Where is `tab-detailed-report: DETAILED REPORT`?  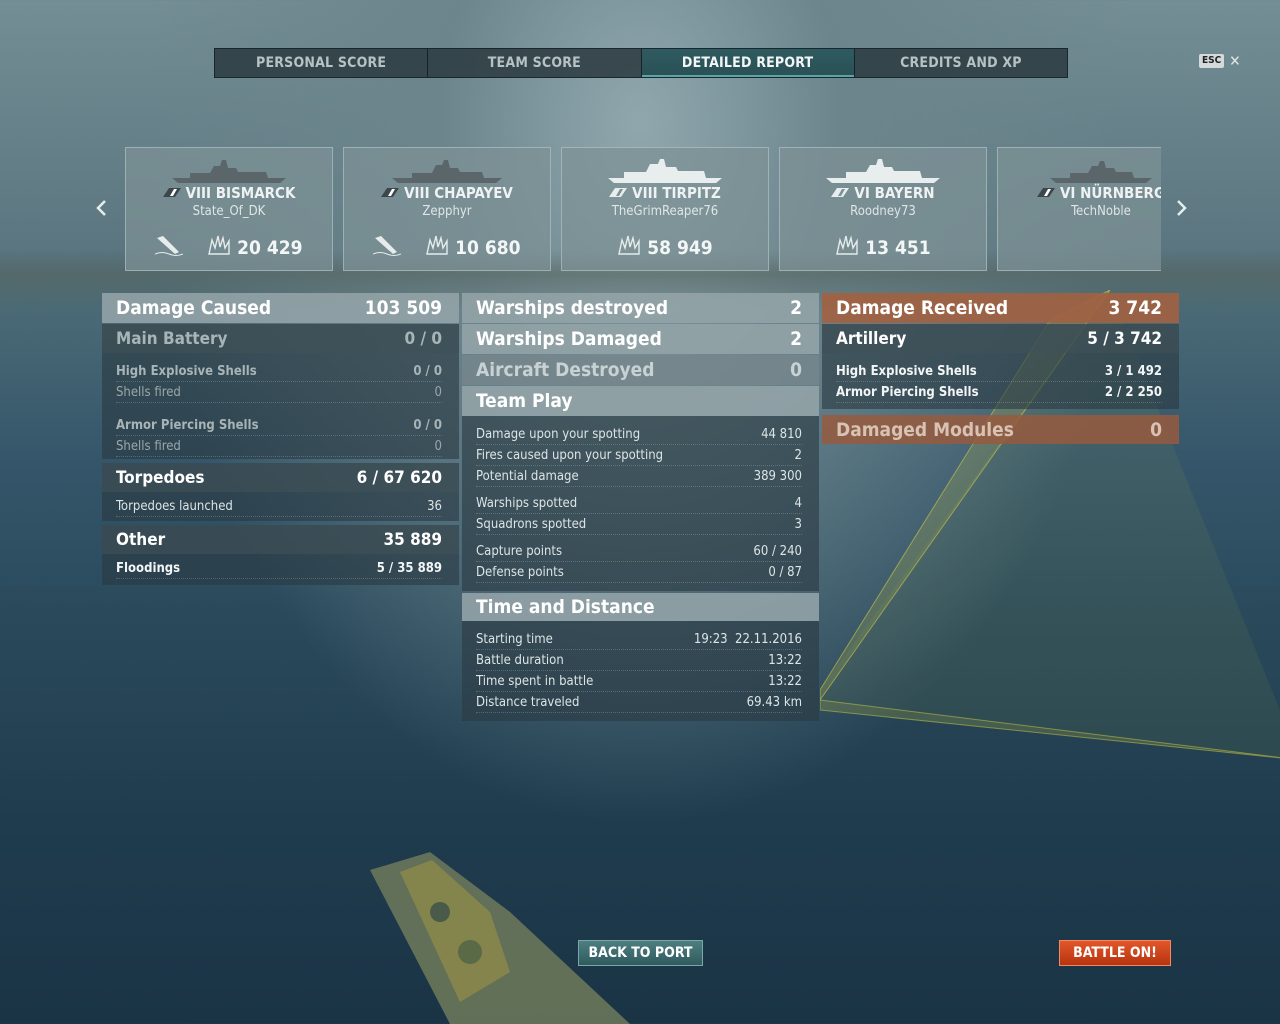 tab-detailed-report: DETAILED REPORT is located at coordinates (748, 63).